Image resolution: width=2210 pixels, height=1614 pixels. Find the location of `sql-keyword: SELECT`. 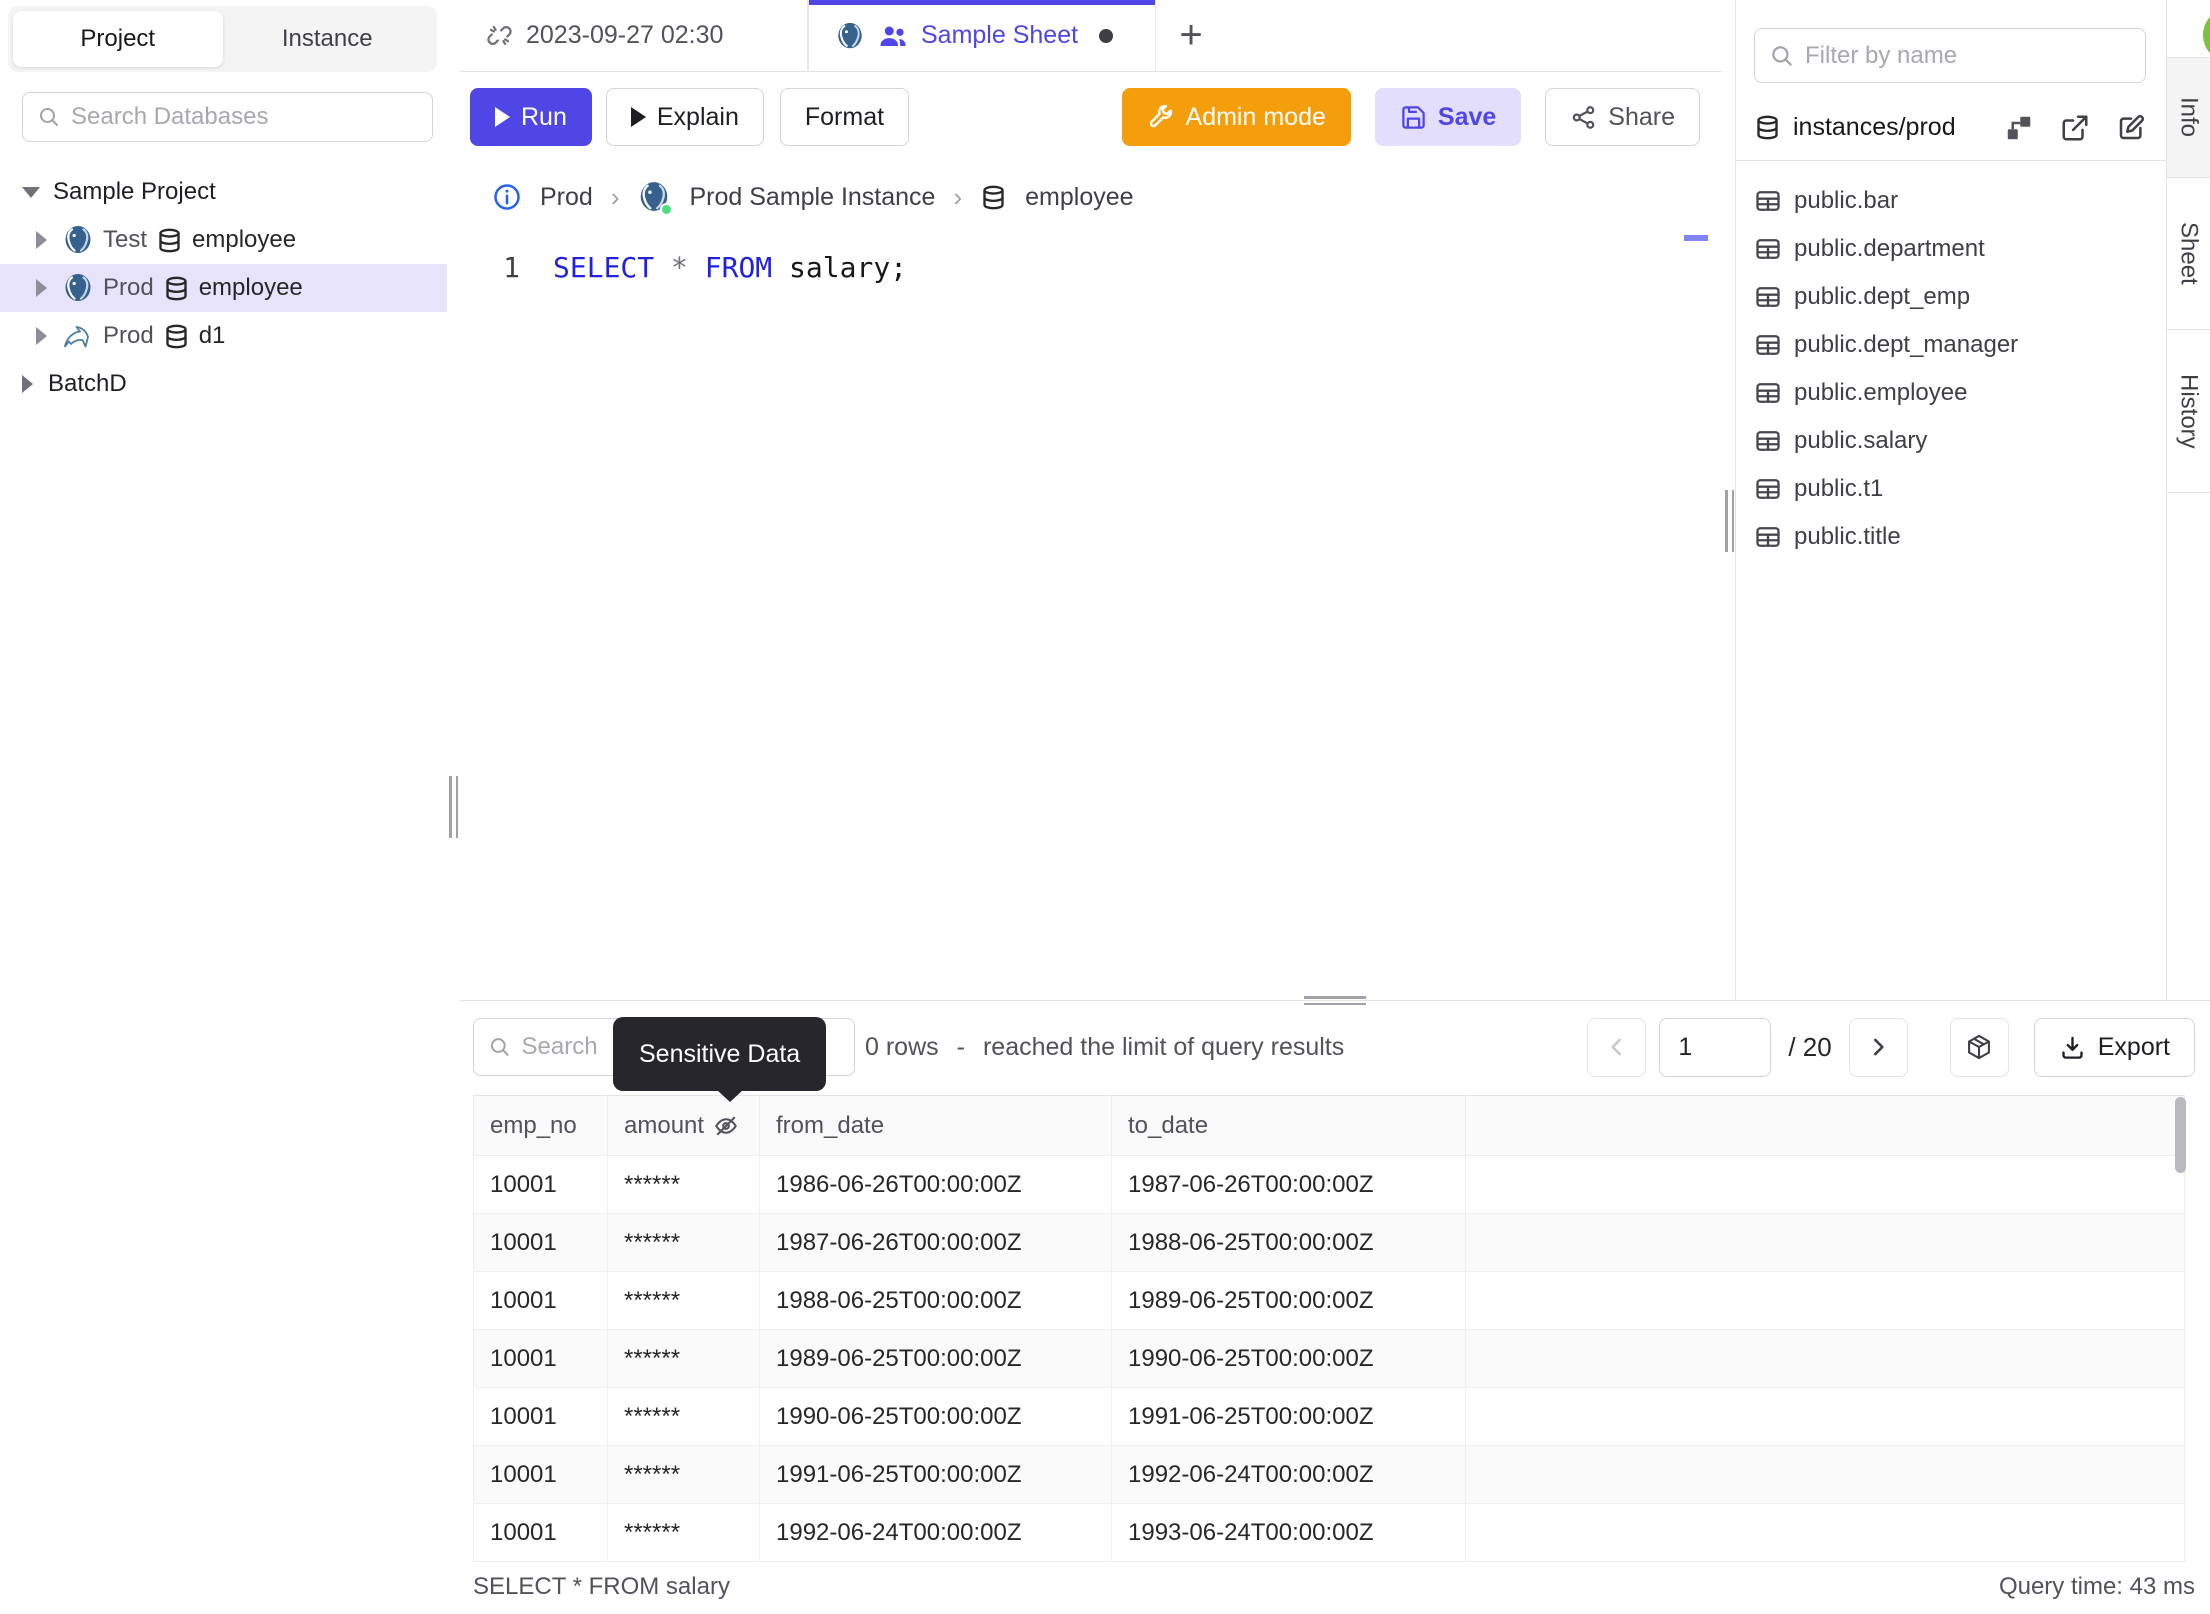

sql-keyword: SELECT is located at coordinates (604, 267).